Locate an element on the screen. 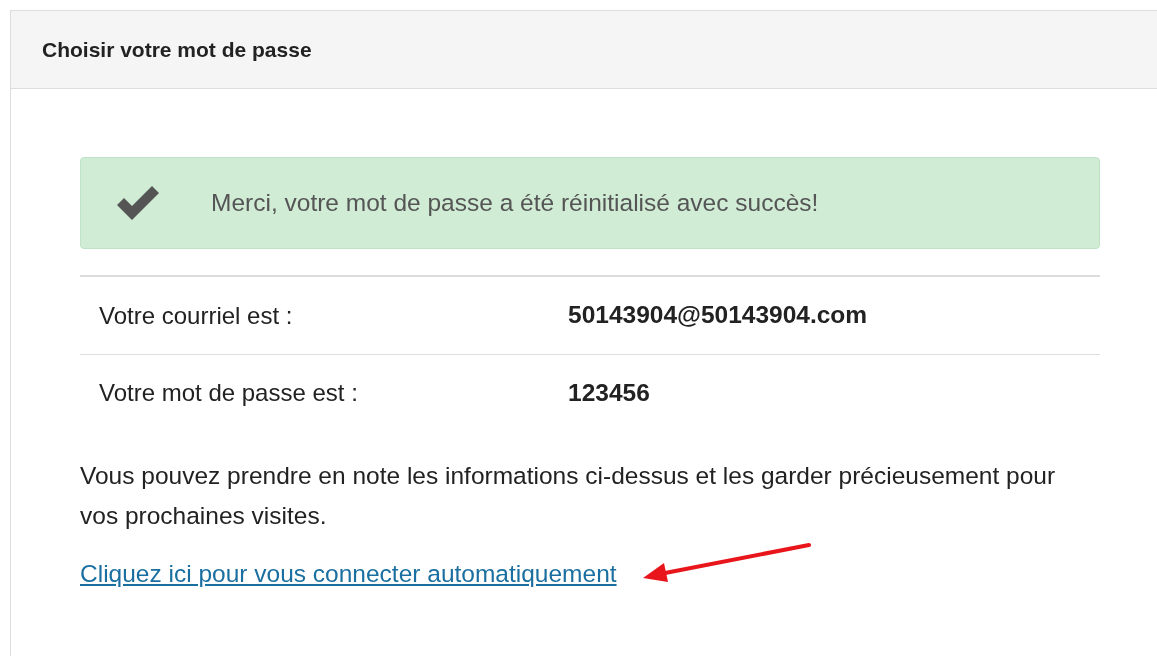  detail-value: 50143904@50143904.com is located at coordinates (718, 315).